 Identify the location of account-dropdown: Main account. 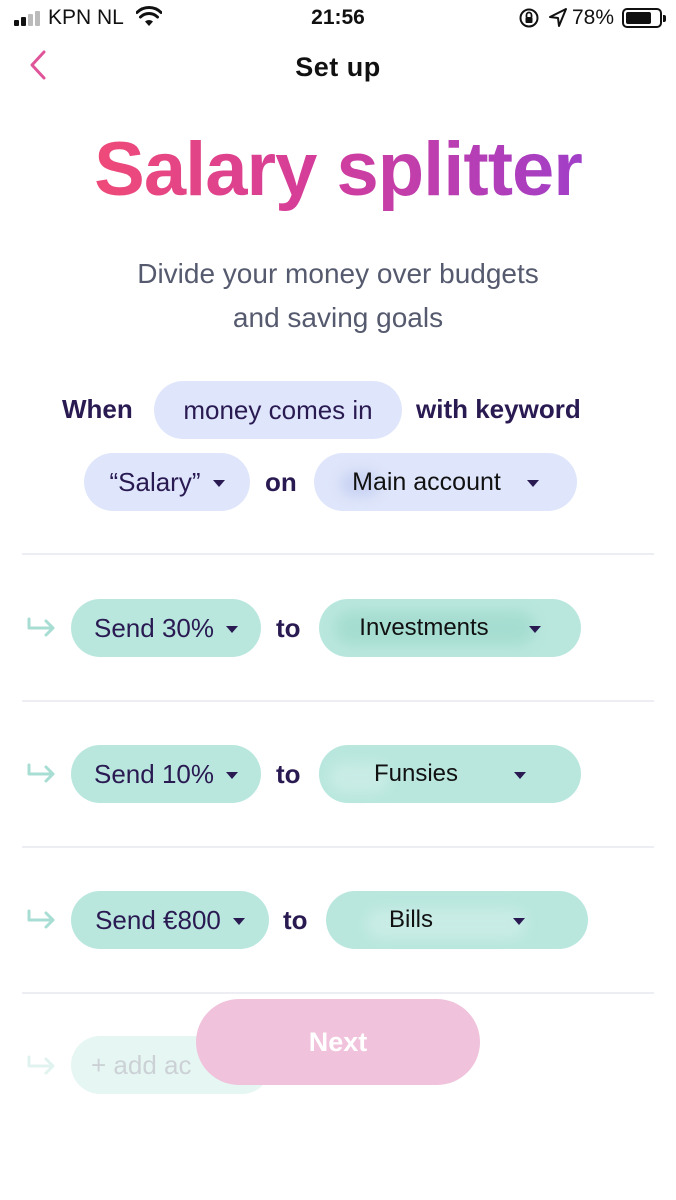
(445, 482).